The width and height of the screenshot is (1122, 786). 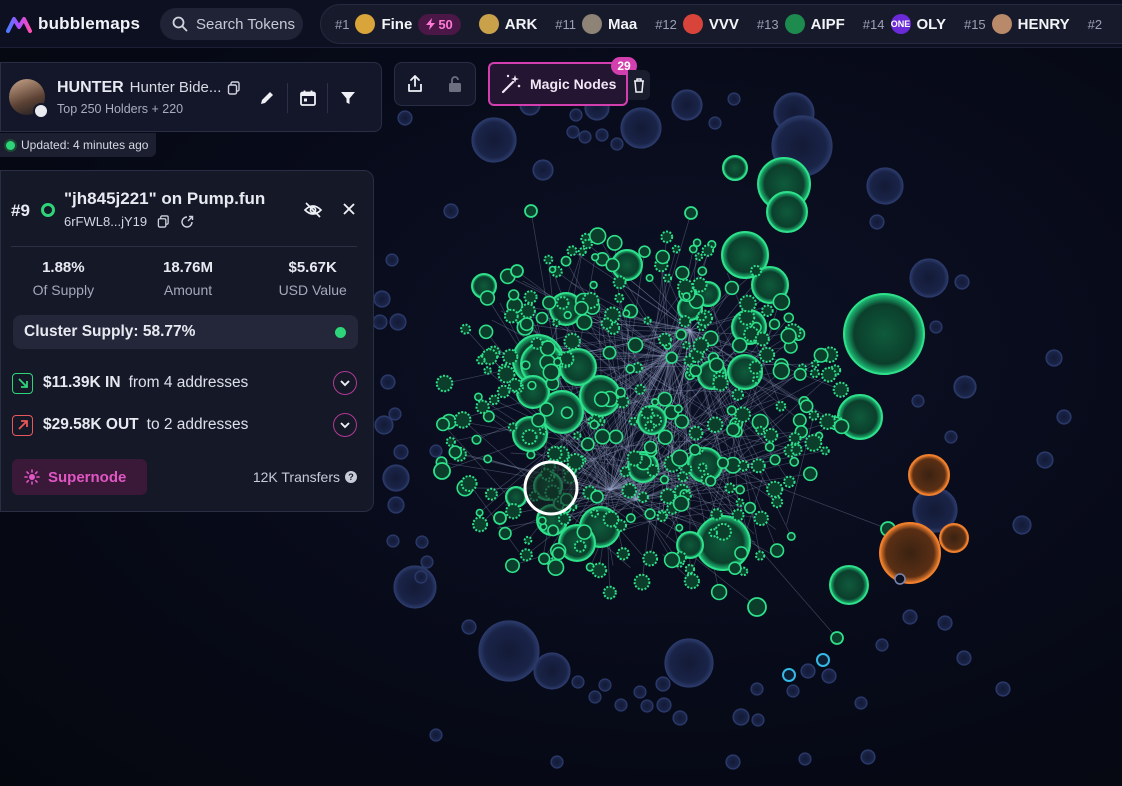 I want to click on search-tokens-button: Search Tokens, so click(x=231, y=24).